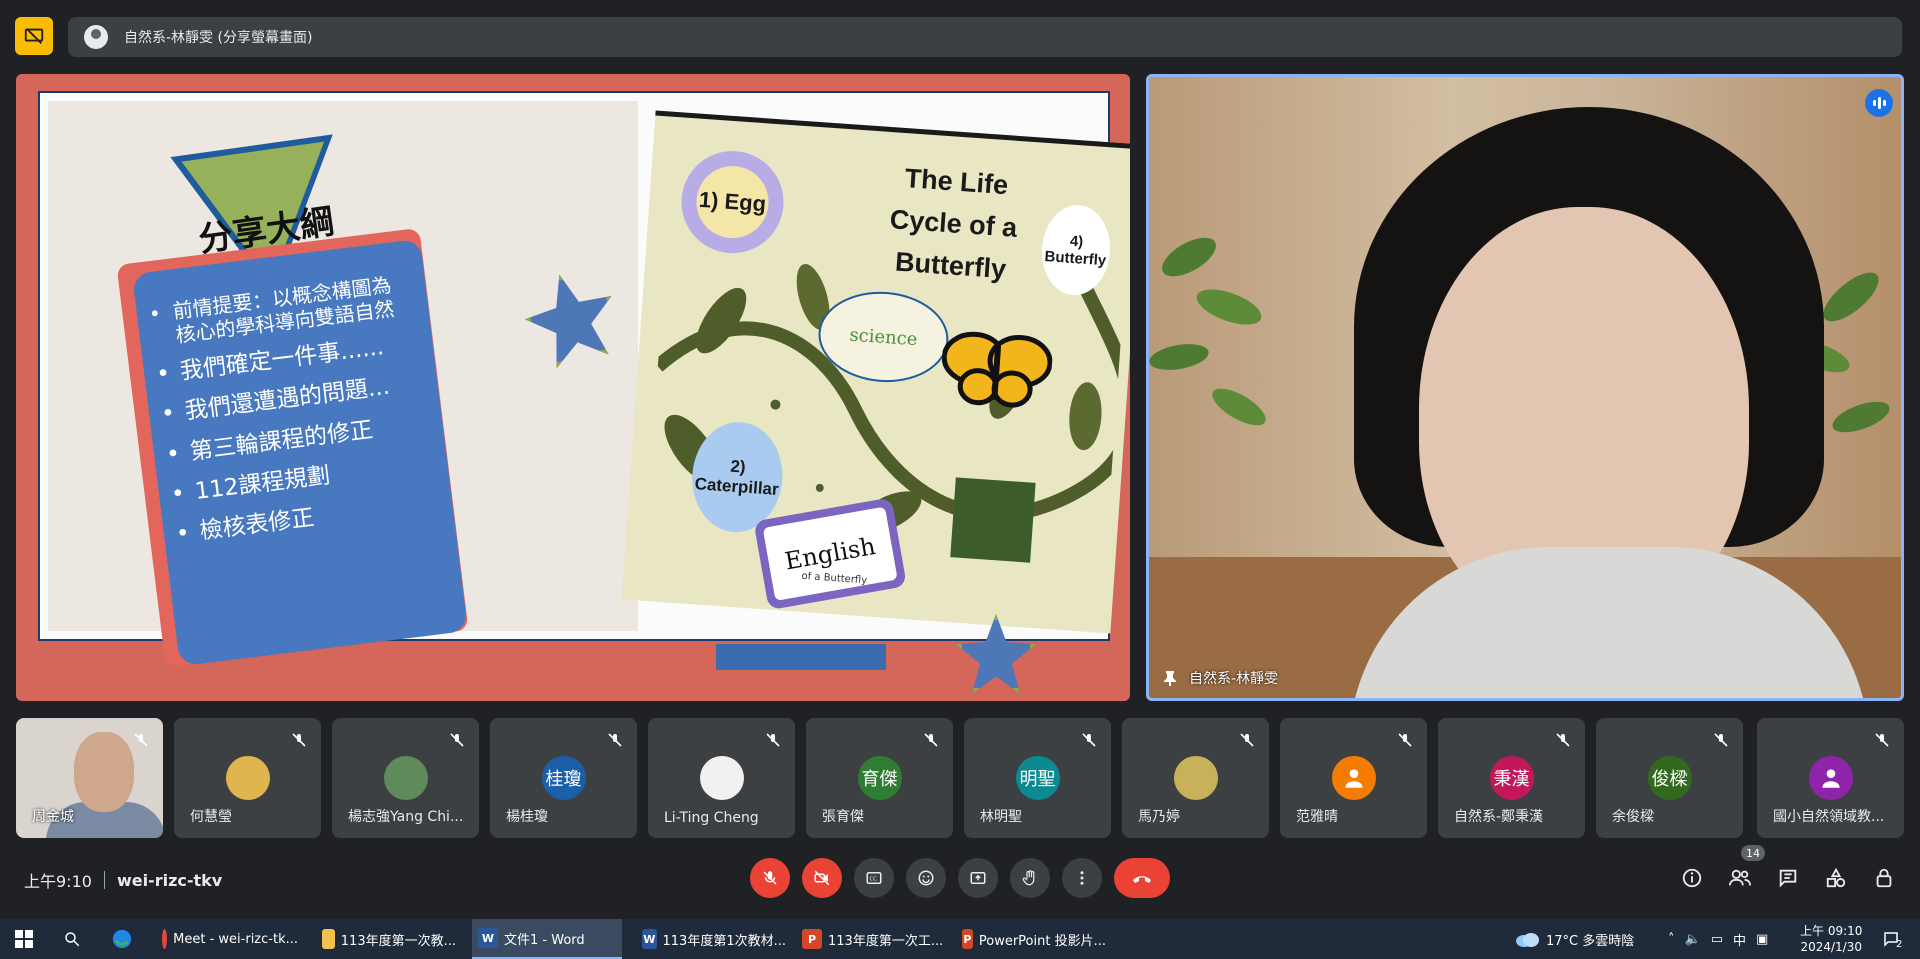 Image resolution: width=1920 pixels, height=959 pixels. What do you see at coordinates (1762, 939) in the screenshot?
I see `keyboard-icon: ▣` at bounding box center [1762, 939].